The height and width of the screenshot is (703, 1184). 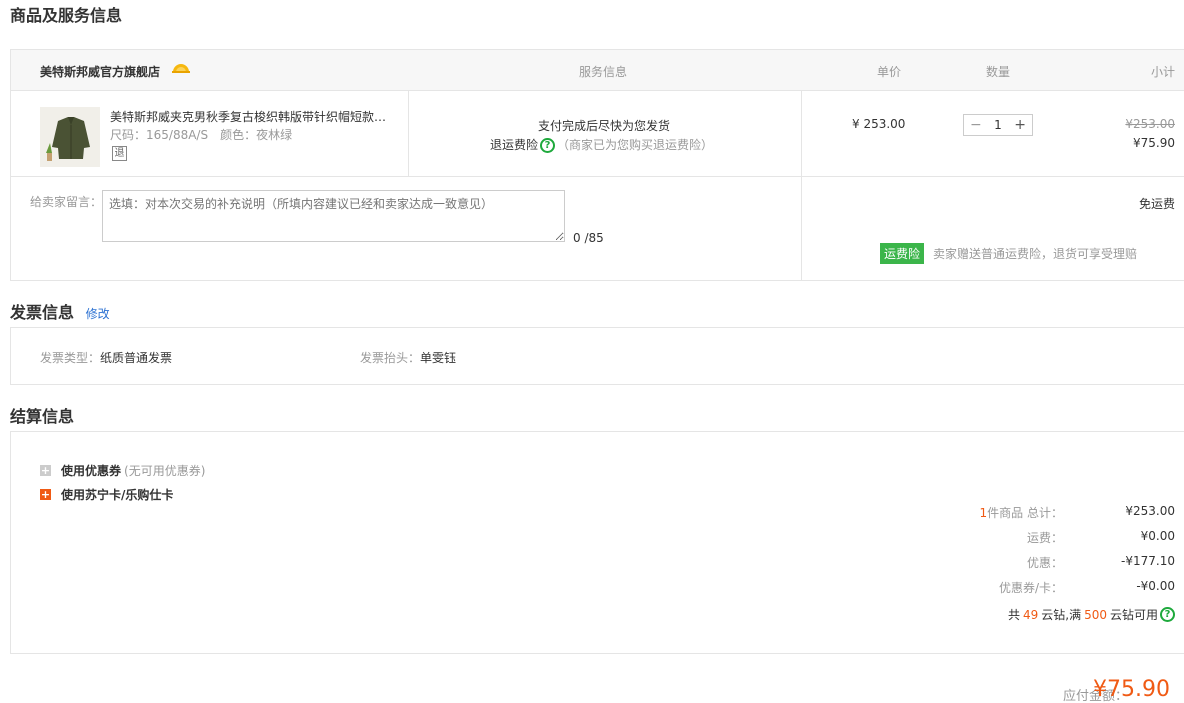 What do you see at coordinates (70, 358) in the screenshot?
I see `invoice-type-label: 发票类型：` at bounding box center [70, 358].